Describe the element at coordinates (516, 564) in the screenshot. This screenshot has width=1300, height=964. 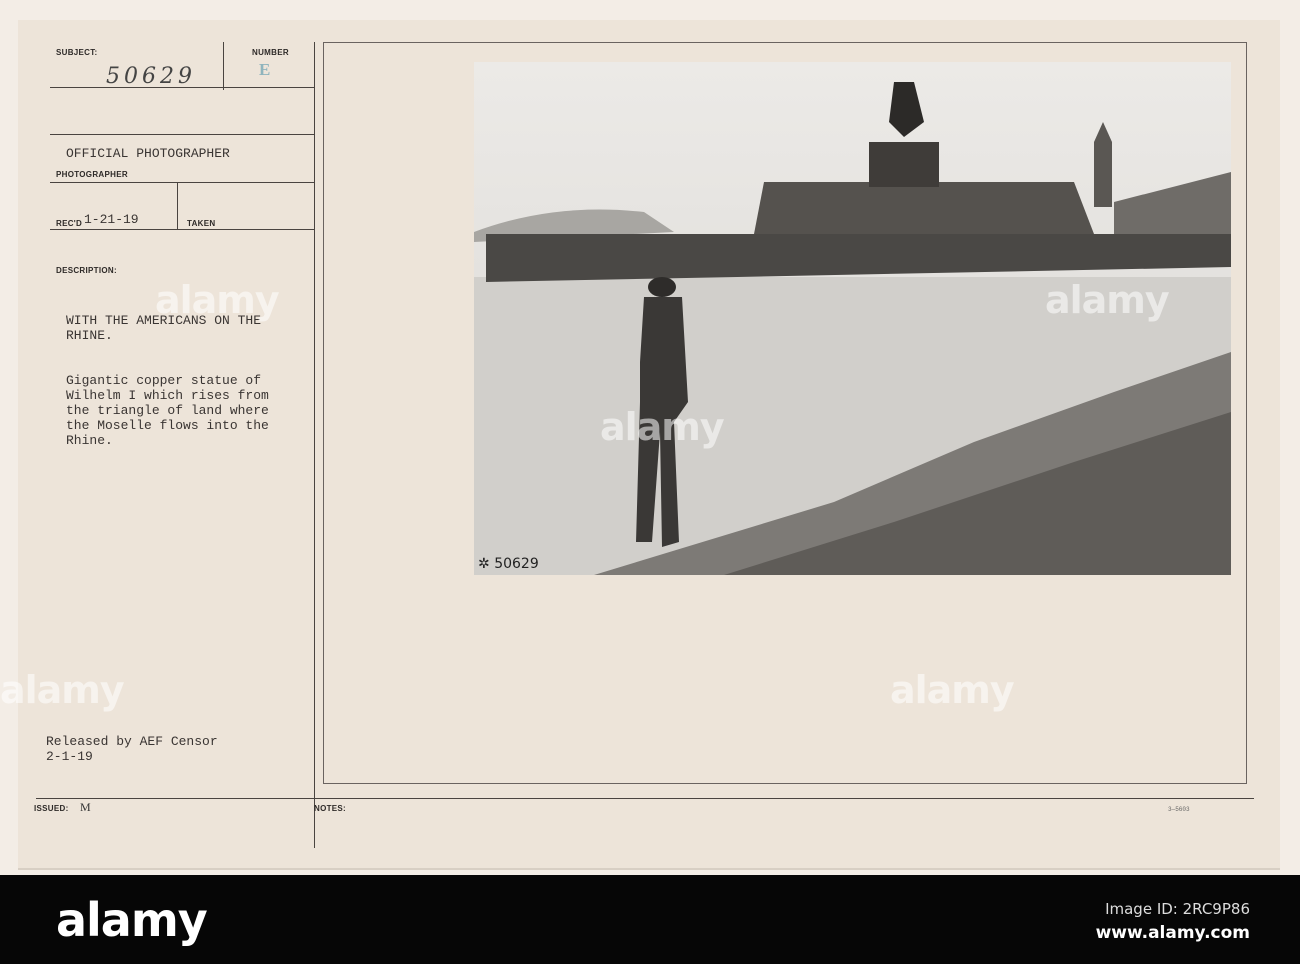
I see `photo-number-text: 50629` at that location.